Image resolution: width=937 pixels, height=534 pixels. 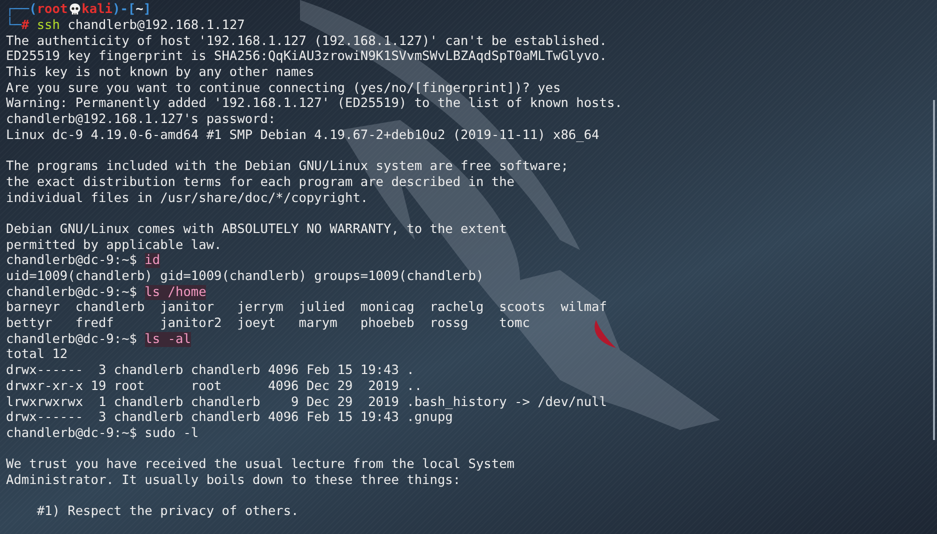 I want to click on prompt-frame: ], so click(x=147, y=10).